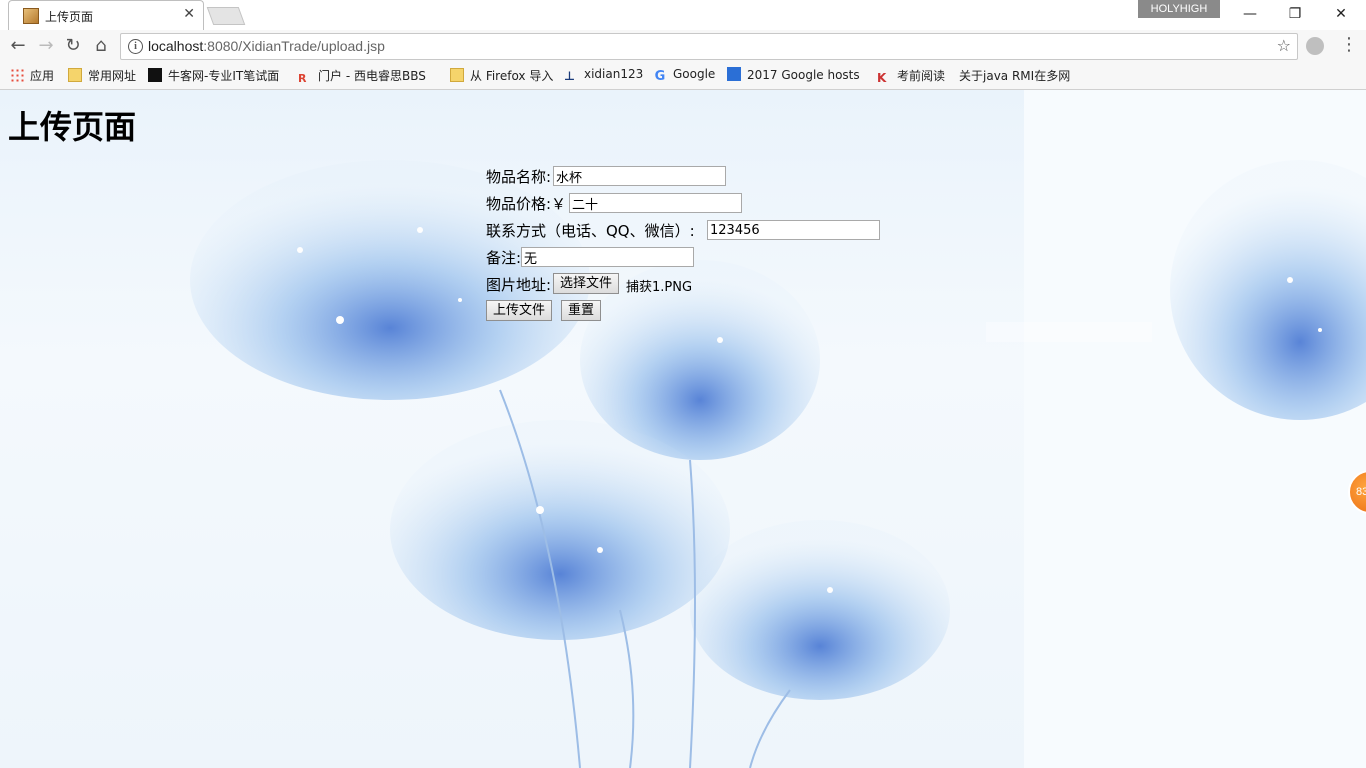 This screenshot has height=768, width=1366. I want to click on upload-submit-button: 上传文件, so click(519, 310).